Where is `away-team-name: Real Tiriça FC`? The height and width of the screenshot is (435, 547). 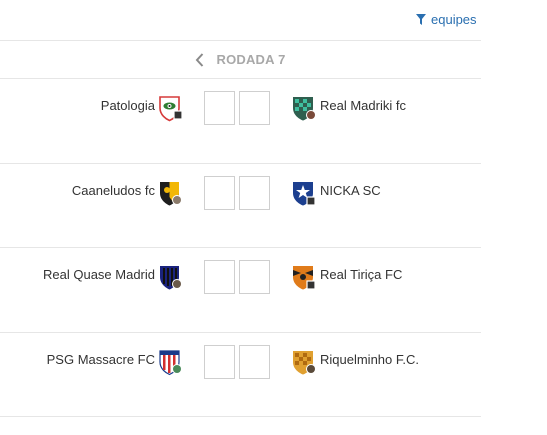
away-team-name: Real Tiriça FC is located at coordinates (361, 274).